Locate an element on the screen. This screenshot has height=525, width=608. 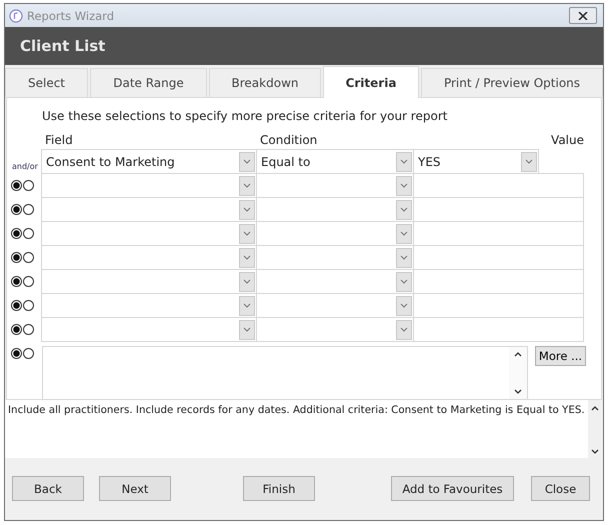
tab: Breakdown is located at coordinates (265, 82).